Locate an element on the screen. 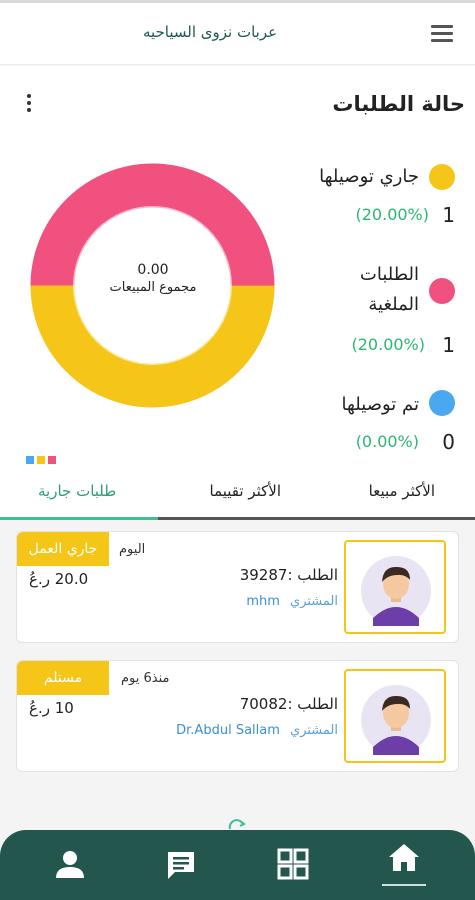 The height and width of the screenshot is (900, 475). app-header: عربات نزوى السياحيه is located at coordinates (237, 34).